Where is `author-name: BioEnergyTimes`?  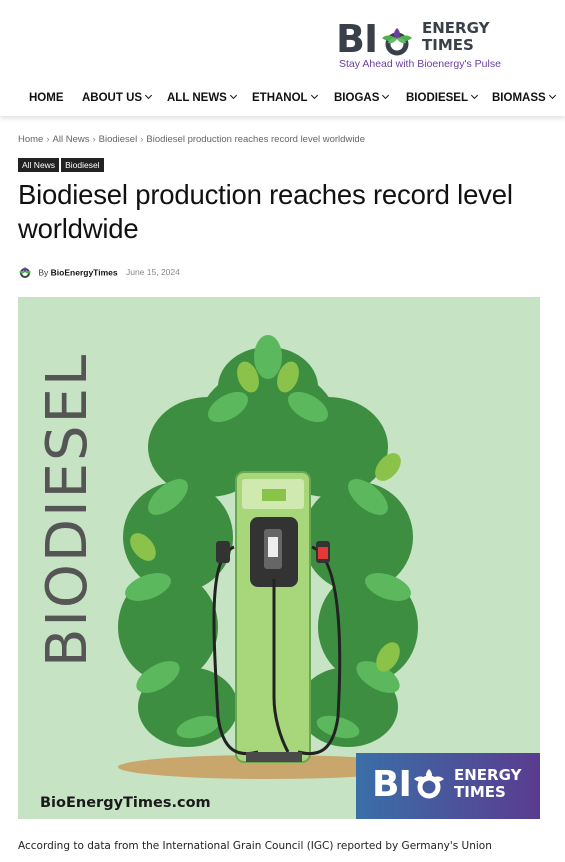 author-name: BioEnergyTimes is located at coordinates (84, 272).